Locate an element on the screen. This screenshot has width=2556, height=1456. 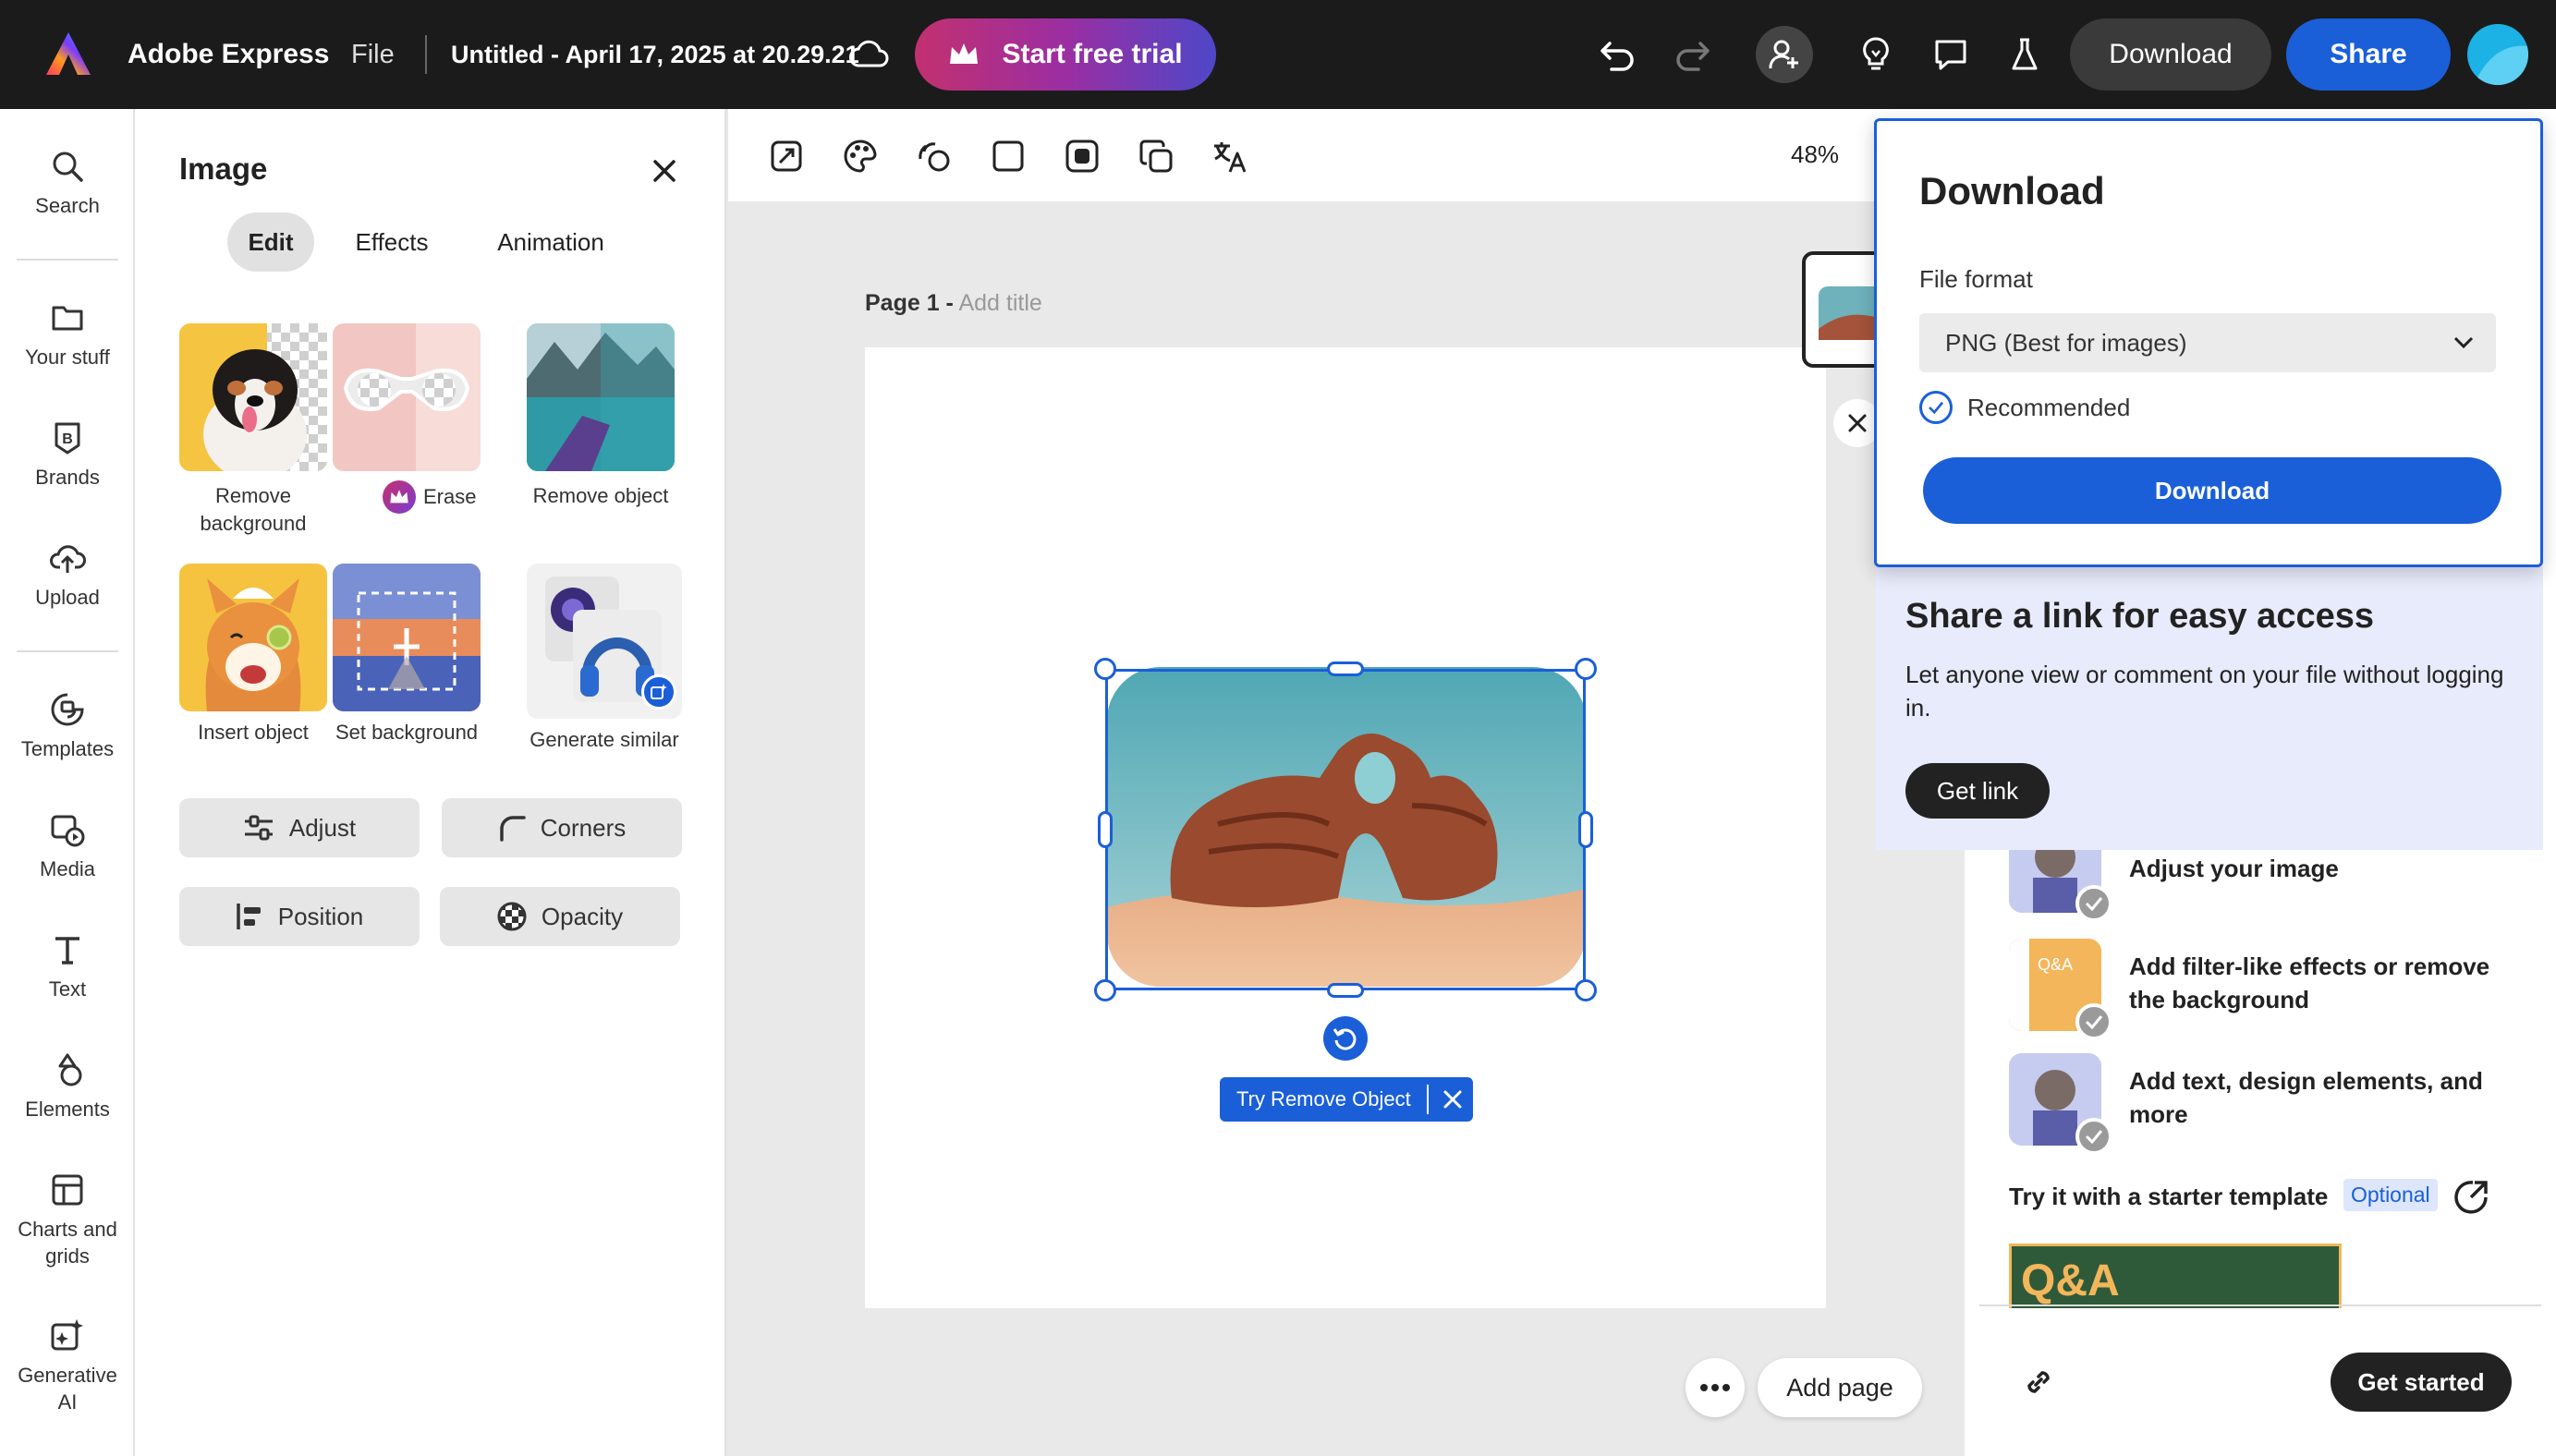
tab-edit: Edit is located at coordinates (270, 242).